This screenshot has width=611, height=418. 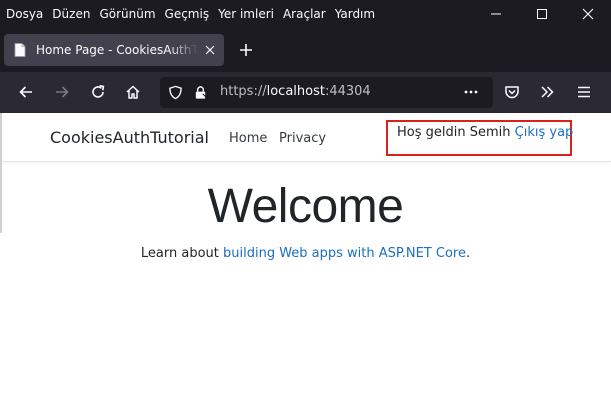 I want to click on close-icon, so click(x=210, y=50).